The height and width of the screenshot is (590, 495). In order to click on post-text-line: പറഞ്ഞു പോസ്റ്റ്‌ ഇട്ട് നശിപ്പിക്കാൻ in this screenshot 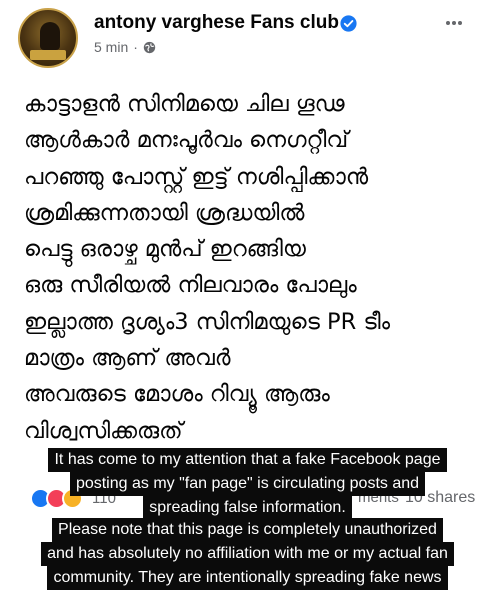, I will do `click(196, 176)`.